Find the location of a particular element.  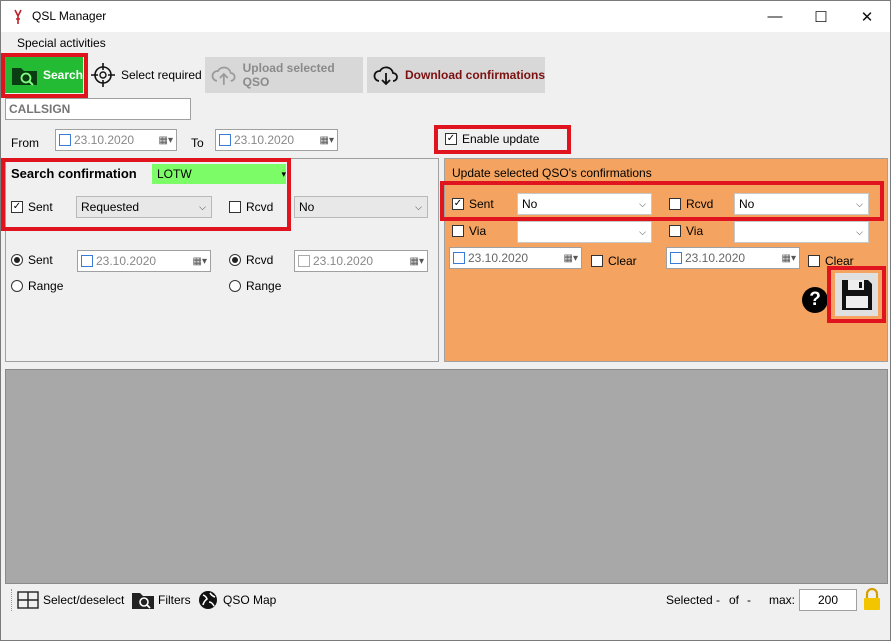

enable-update-checkbox: ✓ Enable update is located at coordinates (492, 139).